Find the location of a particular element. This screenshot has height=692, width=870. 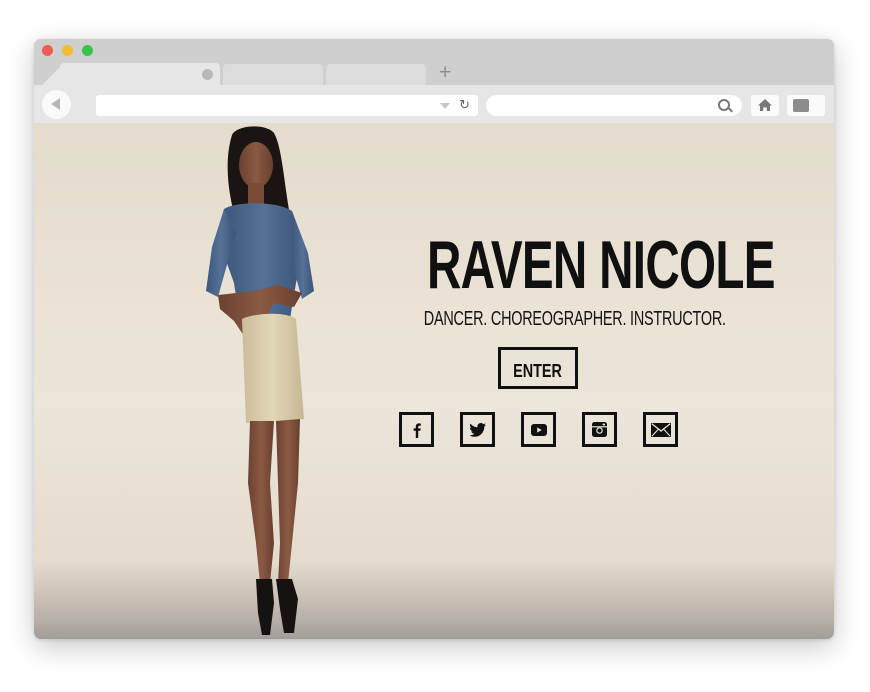

enter-button-label: ENTER is located at coordinates (538, 371).